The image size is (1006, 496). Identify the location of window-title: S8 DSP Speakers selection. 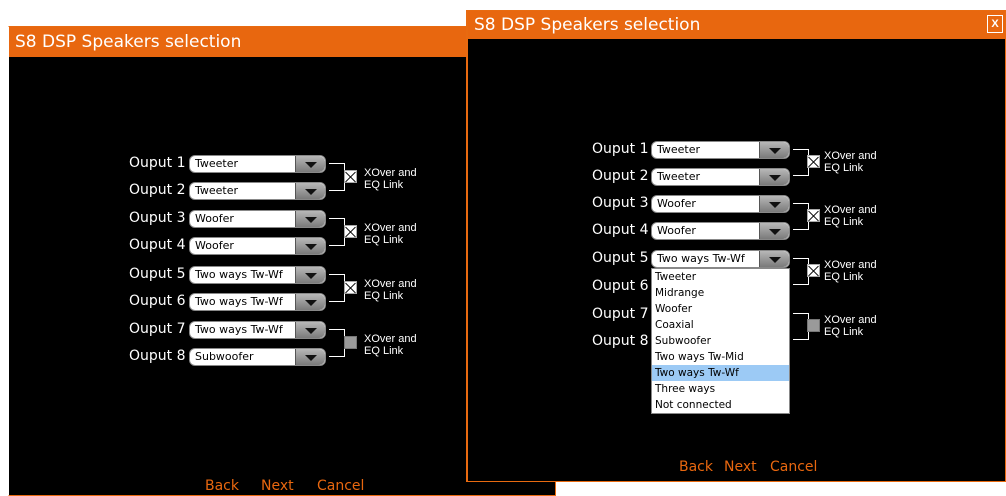
(736, 25).